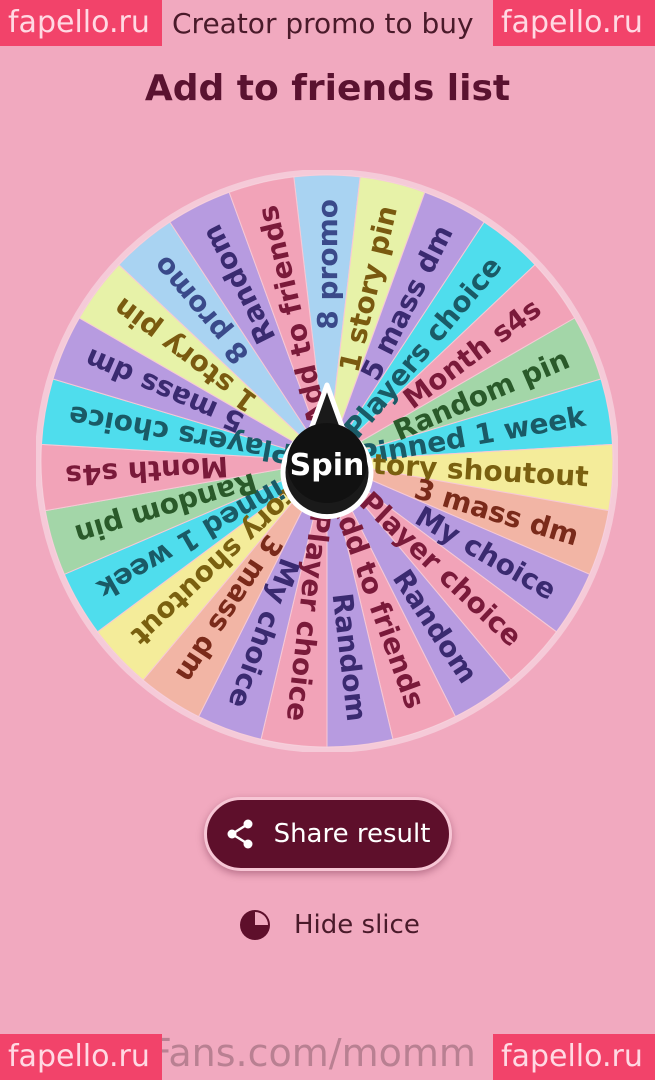  Describe the element at coordinates (240, 834) in the screenshot. I see `share-icon` at that location.